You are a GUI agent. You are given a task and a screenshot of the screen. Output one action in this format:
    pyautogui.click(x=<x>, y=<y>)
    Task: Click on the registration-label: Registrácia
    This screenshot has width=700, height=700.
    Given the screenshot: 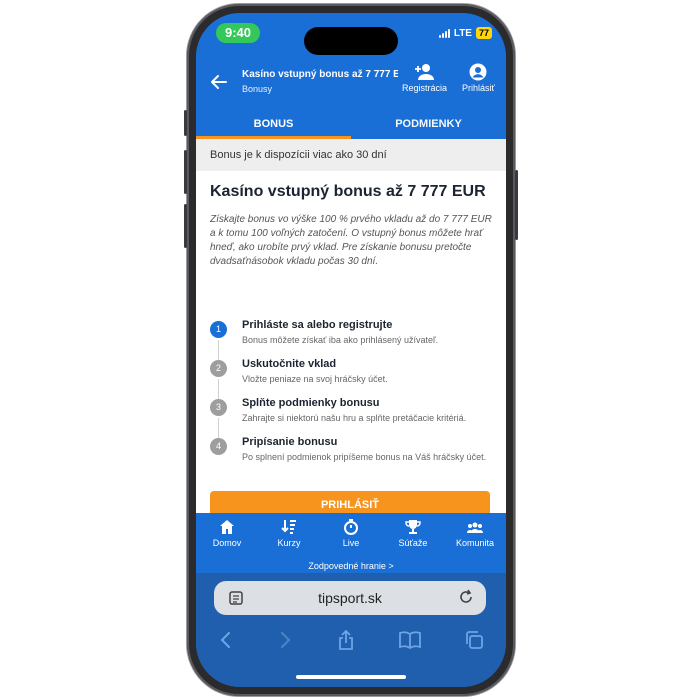 What is the action you would take?
    pyautogui.click(x=425, y=88)
    